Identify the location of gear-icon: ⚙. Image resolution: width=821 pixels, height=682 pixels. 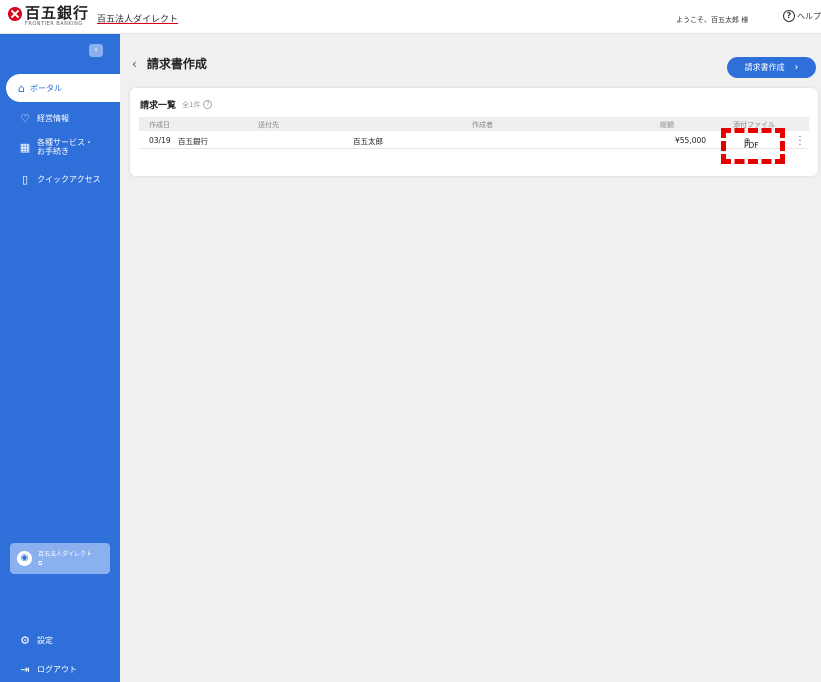
(25, 640).